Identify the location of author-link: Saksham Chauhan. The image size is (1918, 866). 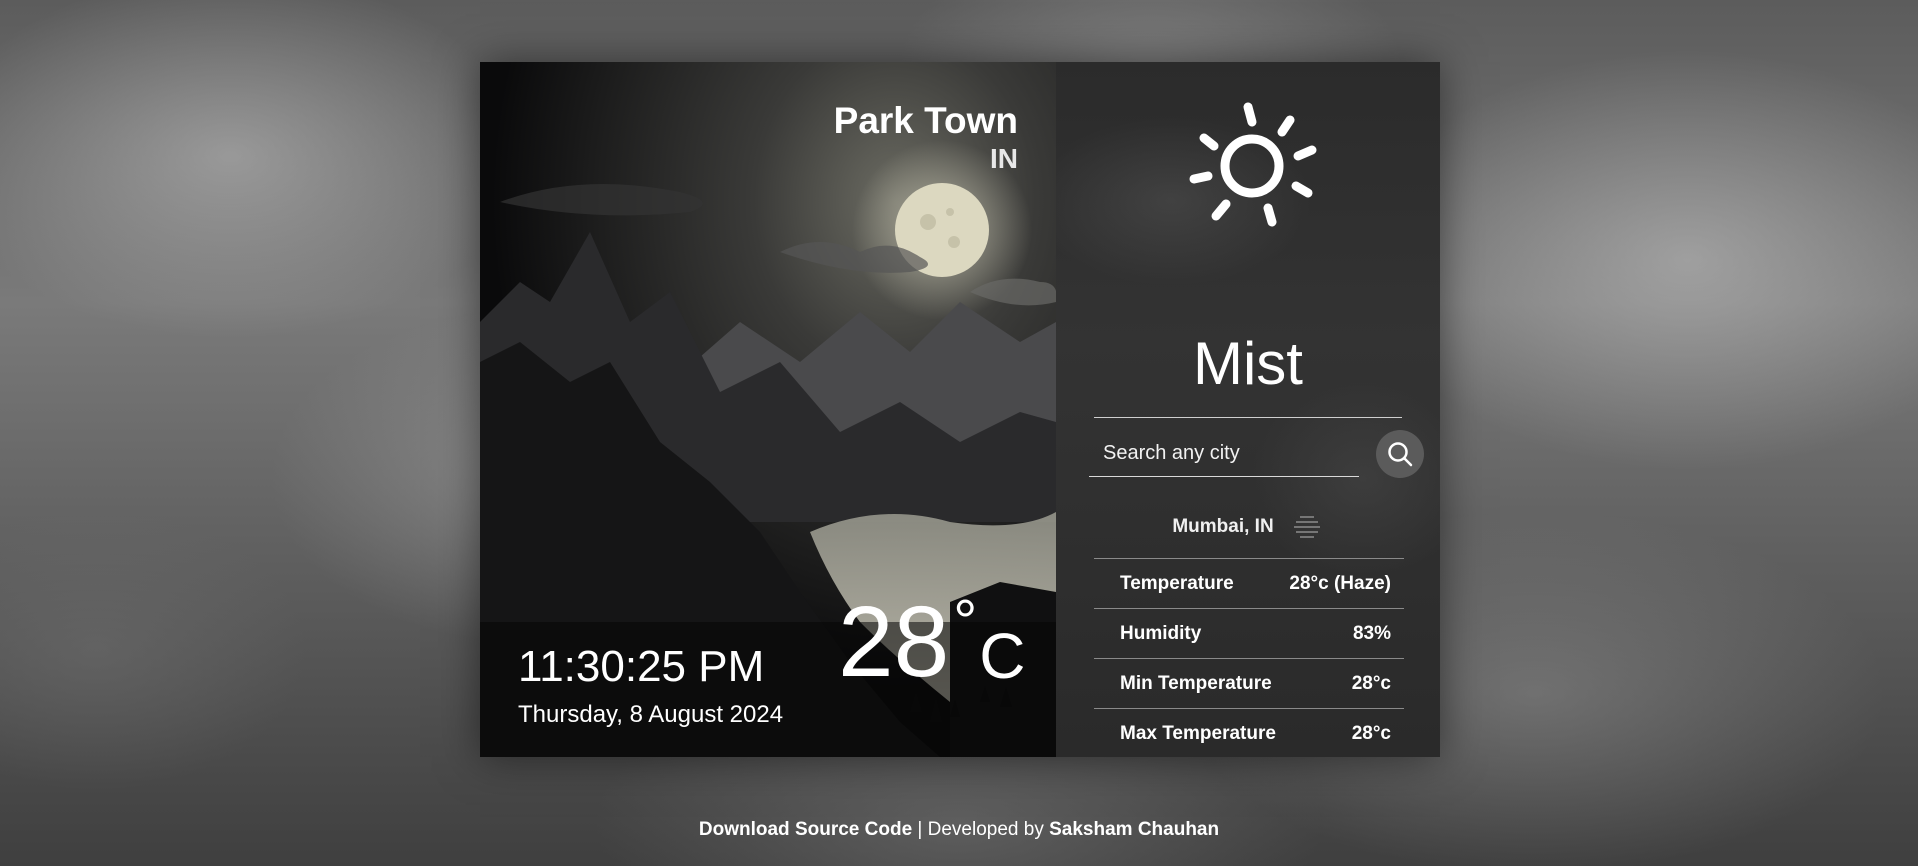
(1134, 829).